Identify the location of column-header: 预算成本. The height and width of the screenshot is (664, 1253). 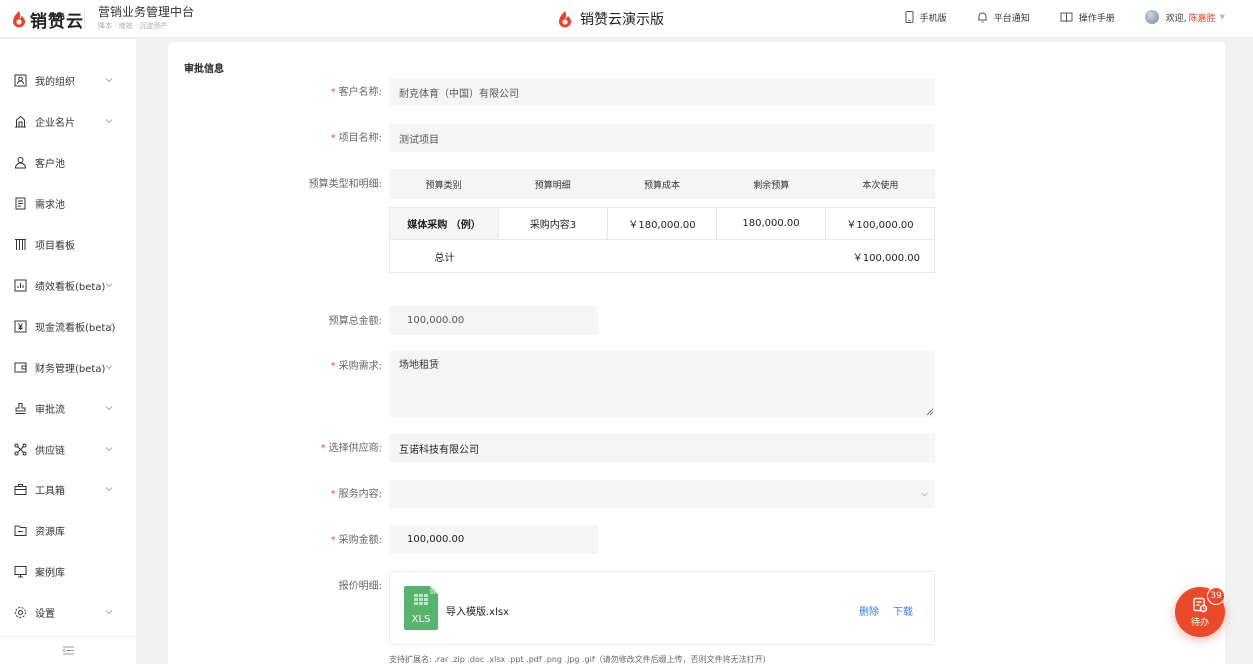
(662, 185).